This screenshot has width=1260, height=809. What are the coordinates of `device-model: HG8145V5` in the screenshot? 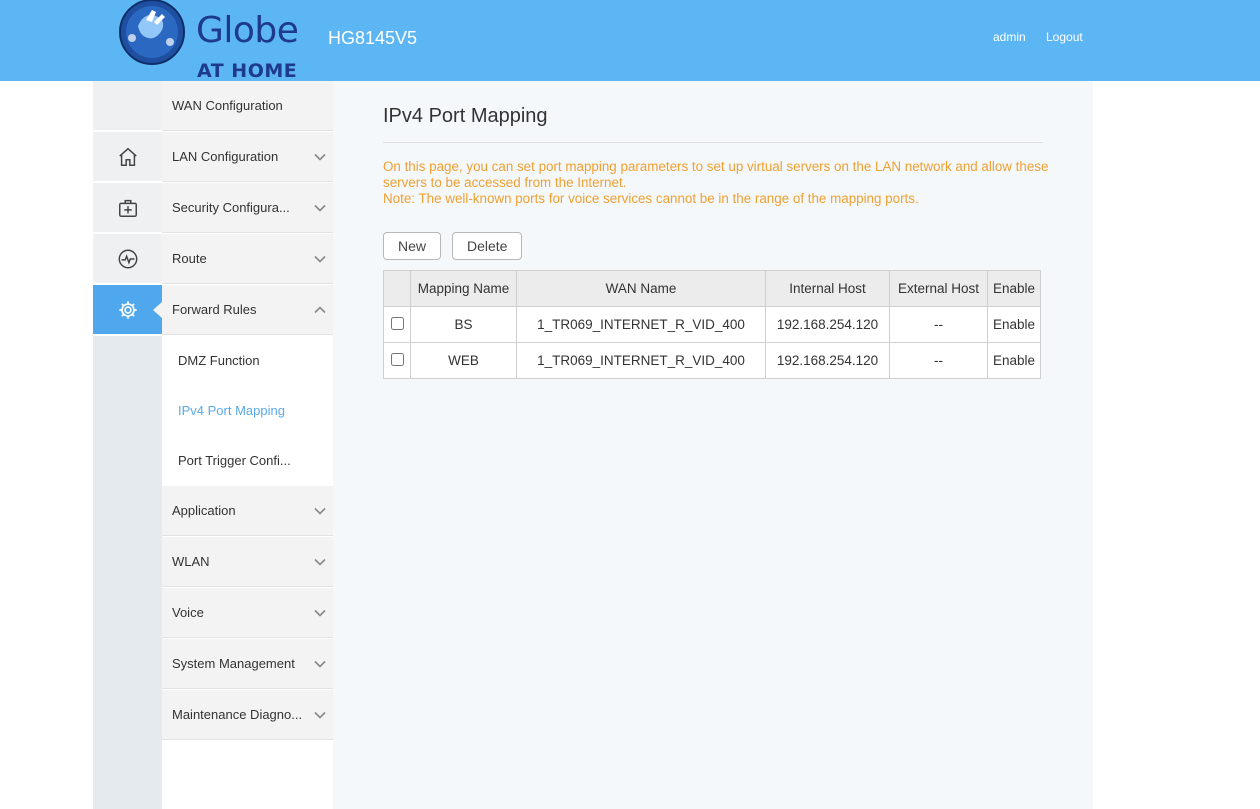 It's located at (373, 38).